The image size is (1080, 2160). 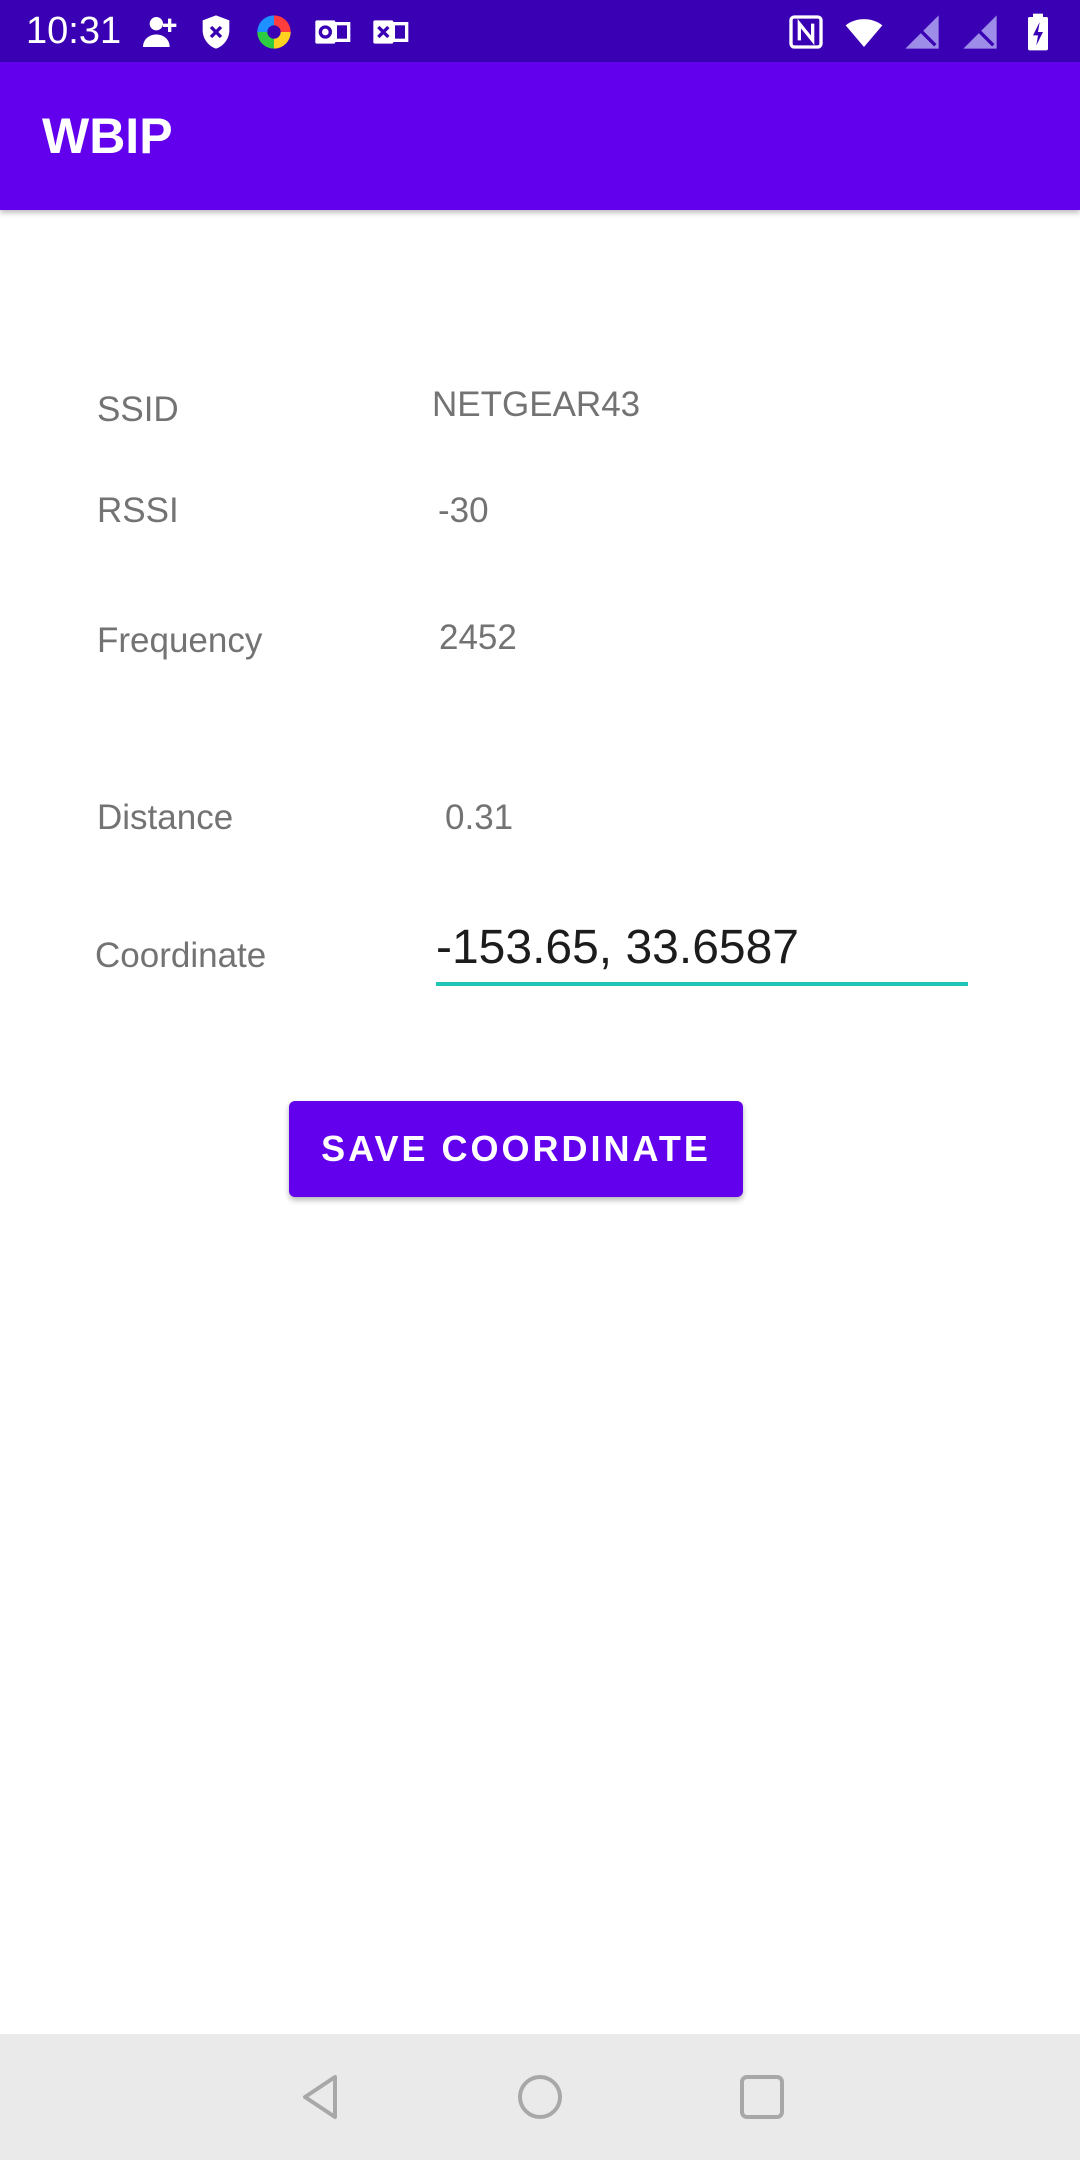 I want to click on system-icons, so click(x=922, y=32).